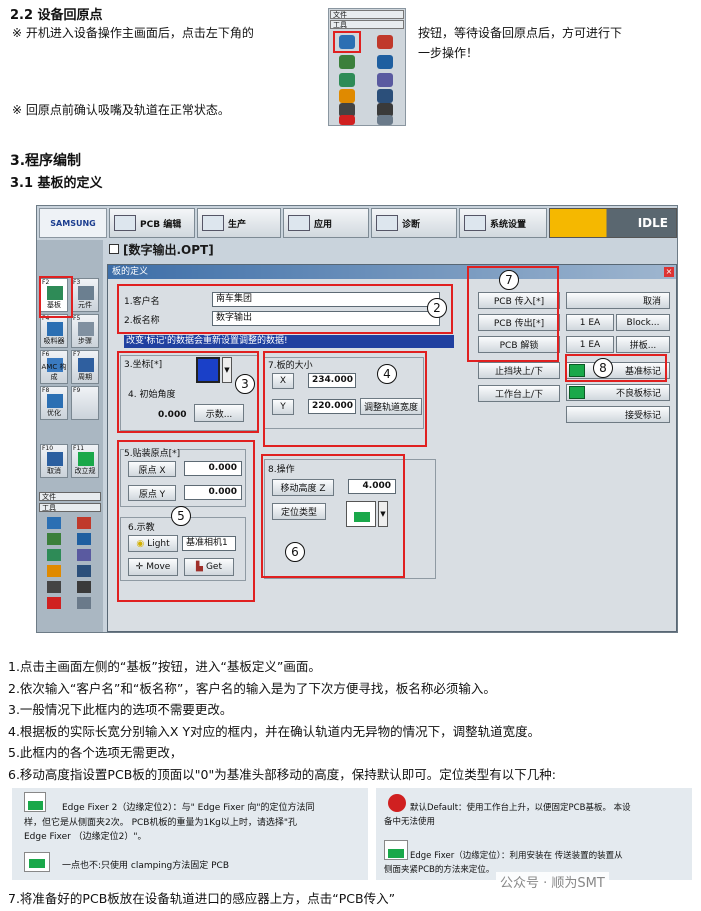 Image resolution: width=701 pixels, height=911 pixels. I want to click on tab-diagnosis: 诊断, so click(414, 223).